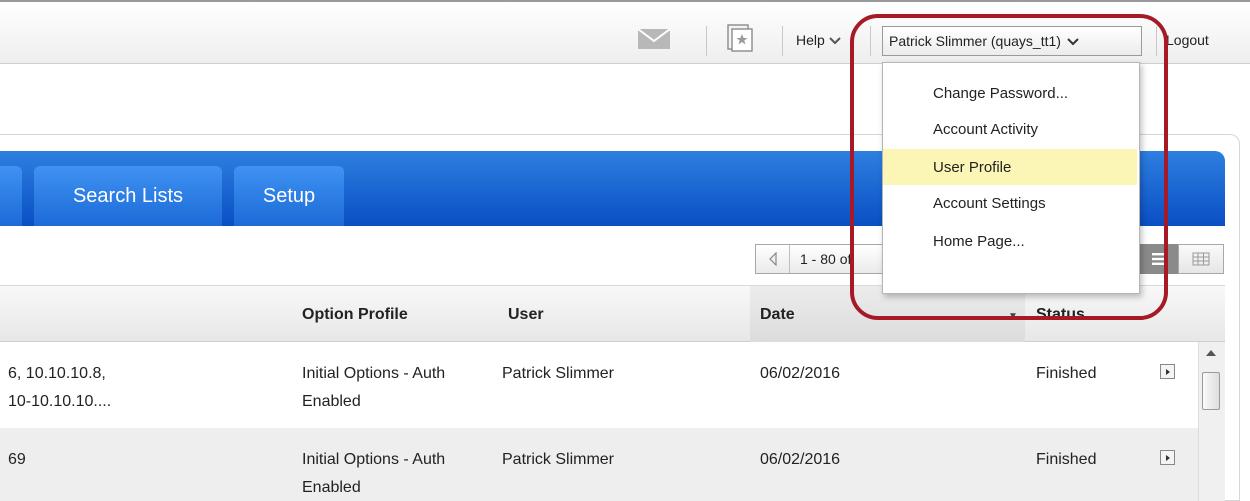 The height and width of the screenshot is (501, 1250). What do you see at coordinates (1013, 316) in the screenshot?
I see `sort-descending-icon: ▼` at bounding box center [1013, 316].